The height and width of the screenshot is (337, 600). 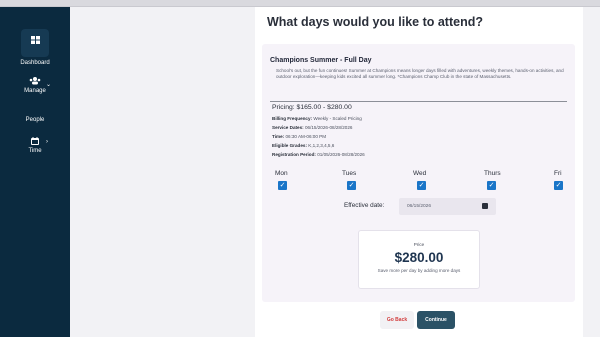 What do you see at coordinates (312, 107) in the screenshot?
I see `pricing-range: Pricing: $165.00 - $280.00` at bounding box center [312, 107].